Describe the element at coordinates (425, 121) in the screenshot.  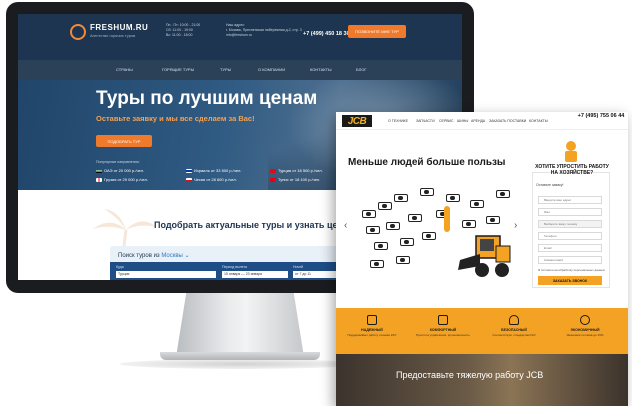
I see `jcb-nav-item: ЗАПЧАСТИ` at that location.